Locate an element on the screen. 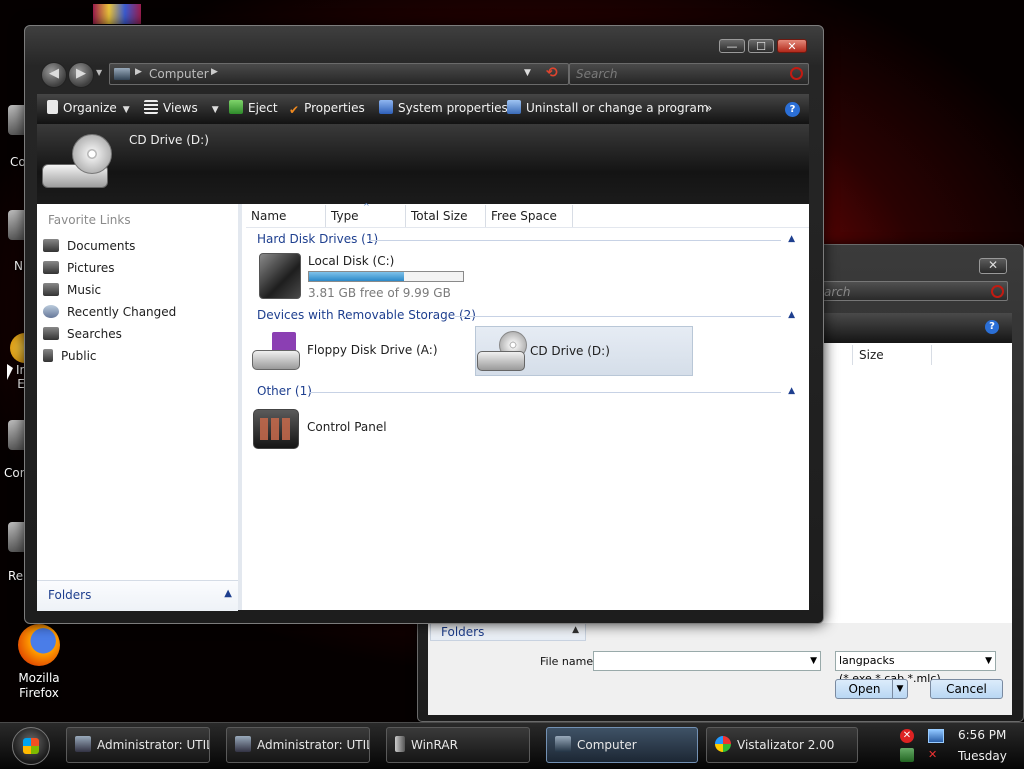 The height and width of the screenshot is (769, 1024). address-bar: ▶ Computer ▶ ▼ ⟲ is located at coordinates (339, 74).